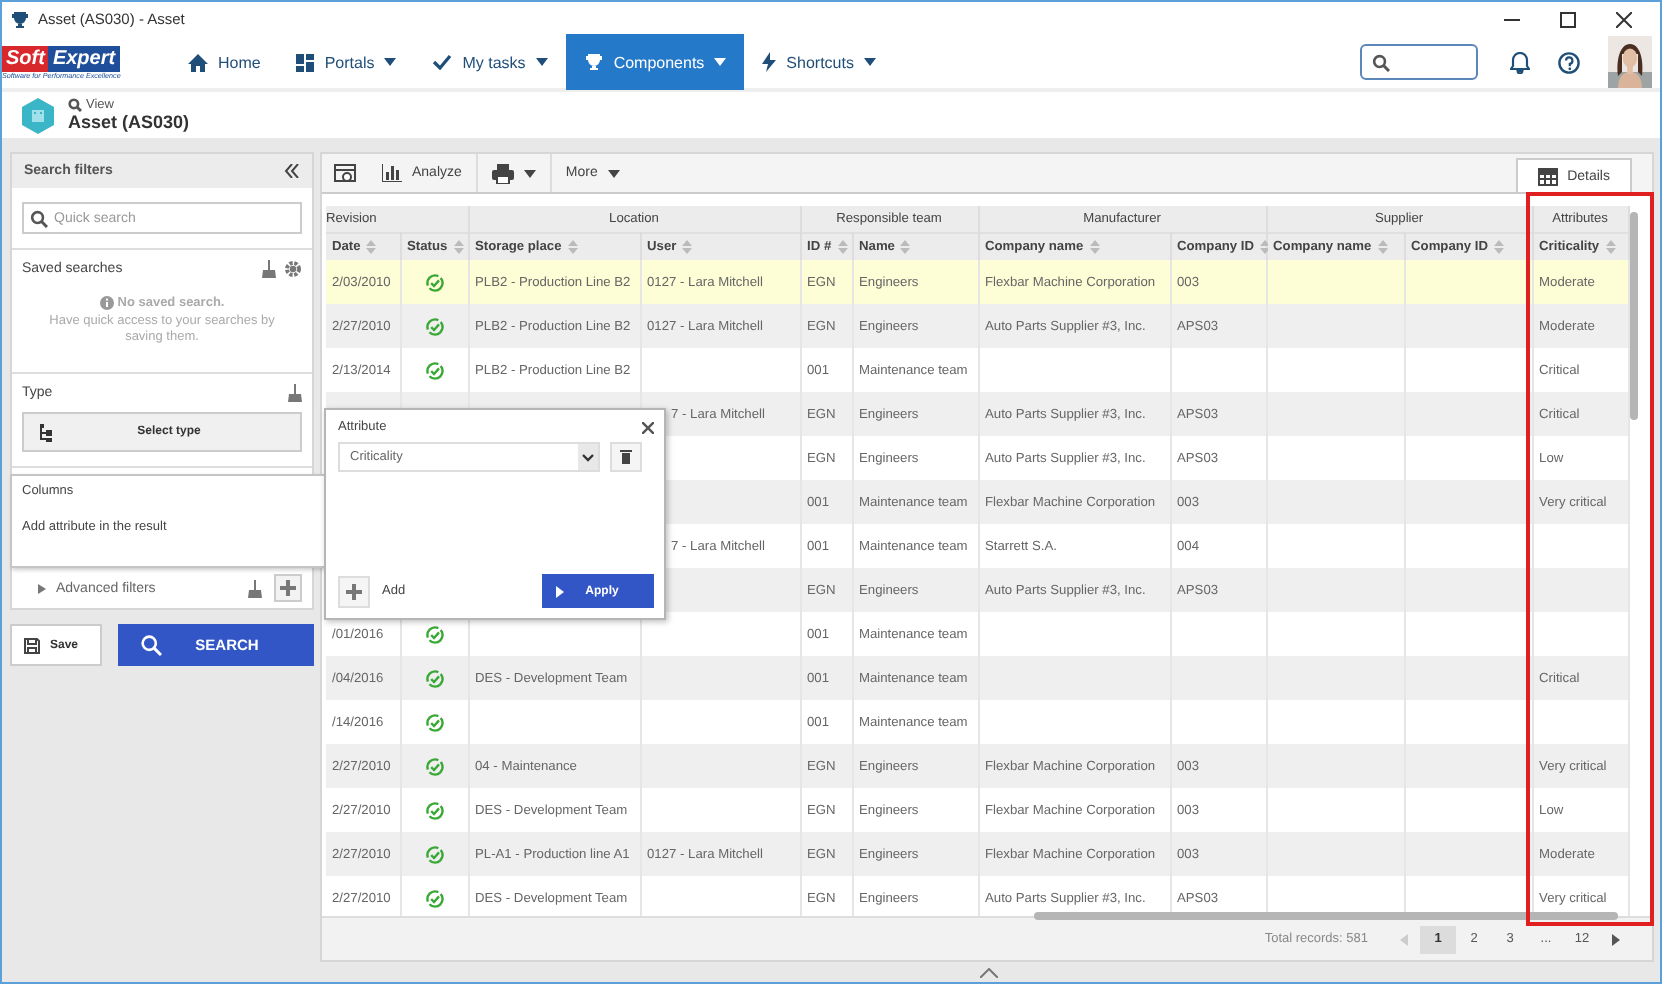  Describe the element at coordinates (1547, 176) in the screenshot. I see `table-icon` at that location.